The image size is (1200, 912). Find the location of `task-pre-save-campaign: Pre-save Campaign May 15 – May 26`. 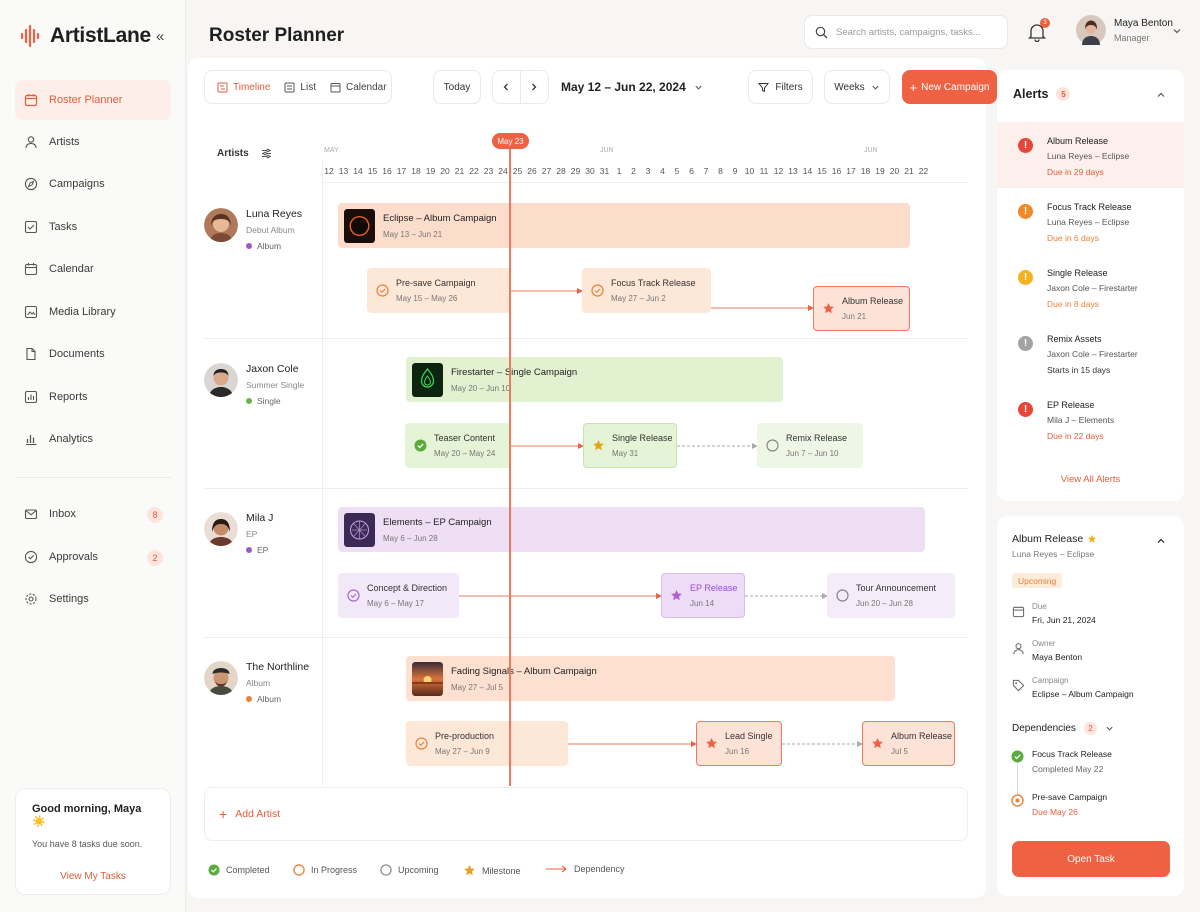

task-pre-save-campaign: Pre-save Campaign May 15 – May 26 is located at coordinates (439, 290).